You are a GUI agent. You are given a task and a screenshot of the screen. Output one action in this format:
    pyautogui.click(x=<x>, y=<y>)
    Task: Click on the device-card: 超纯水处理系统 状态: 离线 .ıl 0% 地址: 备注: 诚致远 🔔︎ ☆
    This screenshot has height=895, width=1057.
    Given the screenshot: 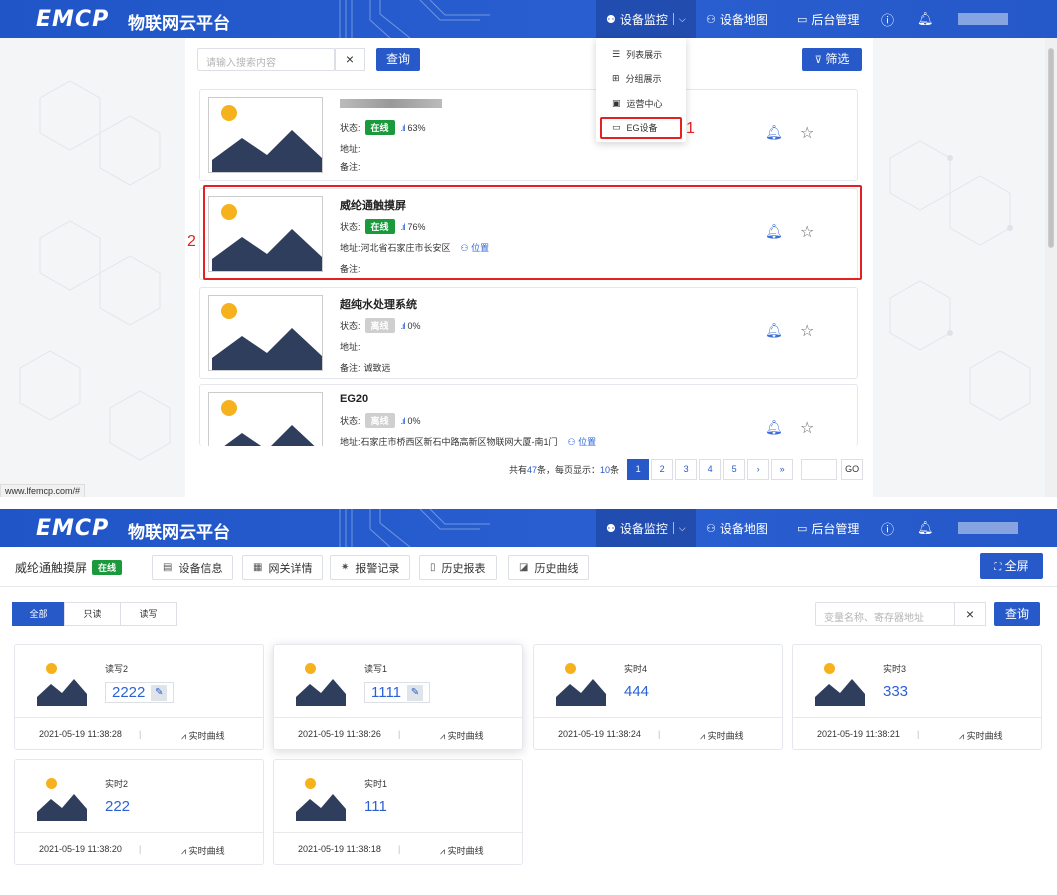 What is the action you would take?
    pyautogui.click(x=528, y=333)
    